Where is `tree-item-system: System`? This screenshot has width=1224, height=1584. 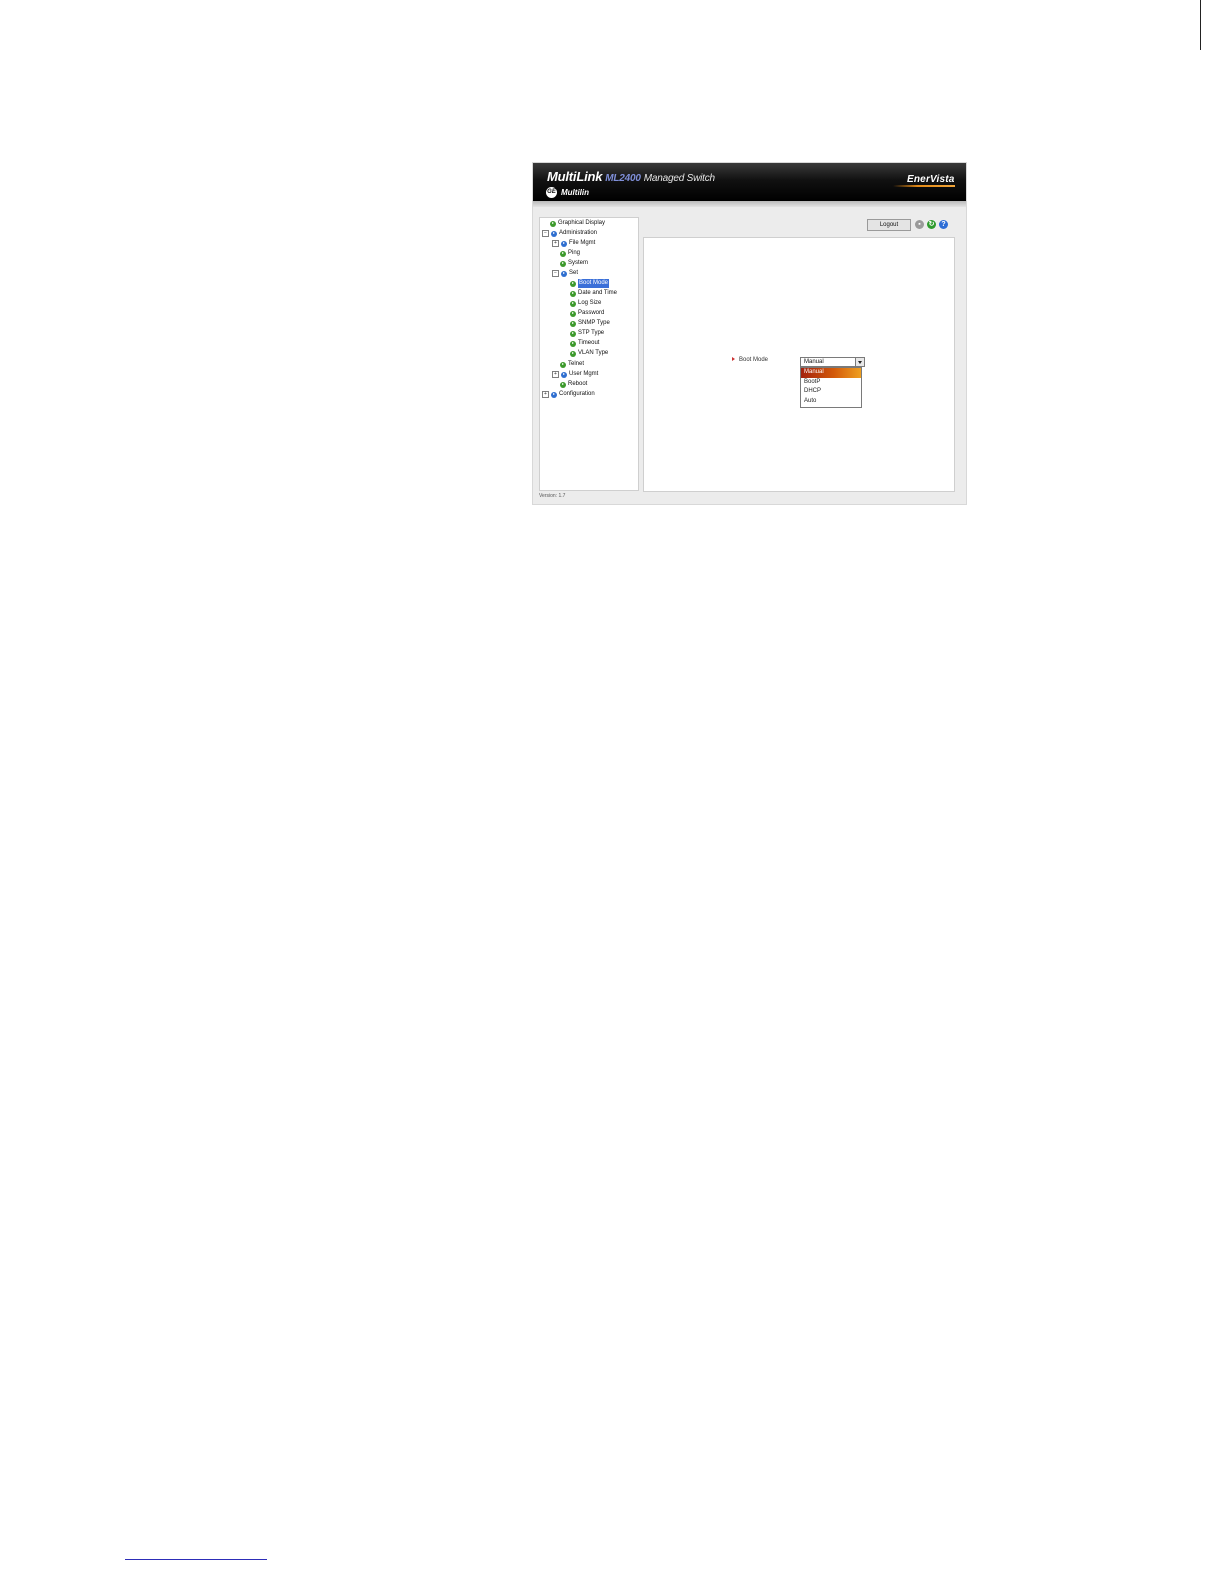 tree-item-system: System is located at coordinates (574, 263).